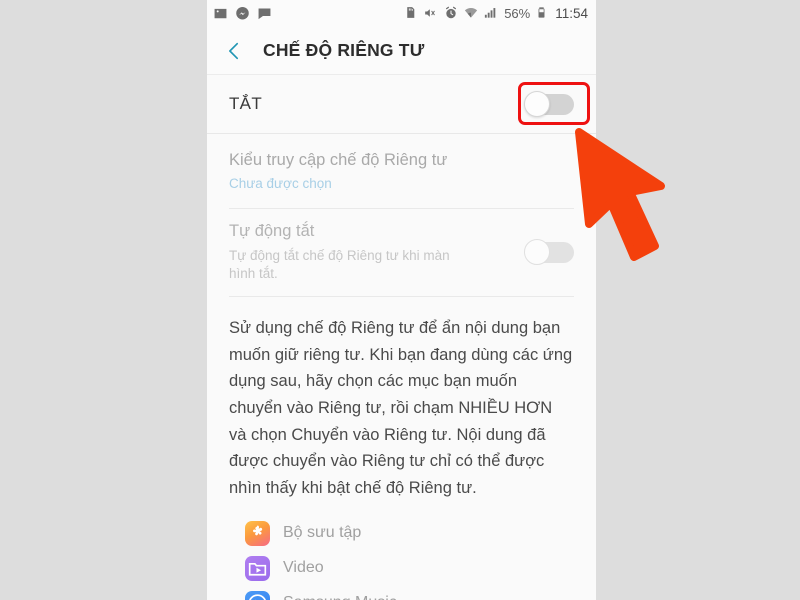 Image resolution: width=800 pixels, height=600 pixels. What do you see at coordinates (401, 13) in the screenshot?
I see `status-bar: 56% 11:54` at bounding box center [401, 13].